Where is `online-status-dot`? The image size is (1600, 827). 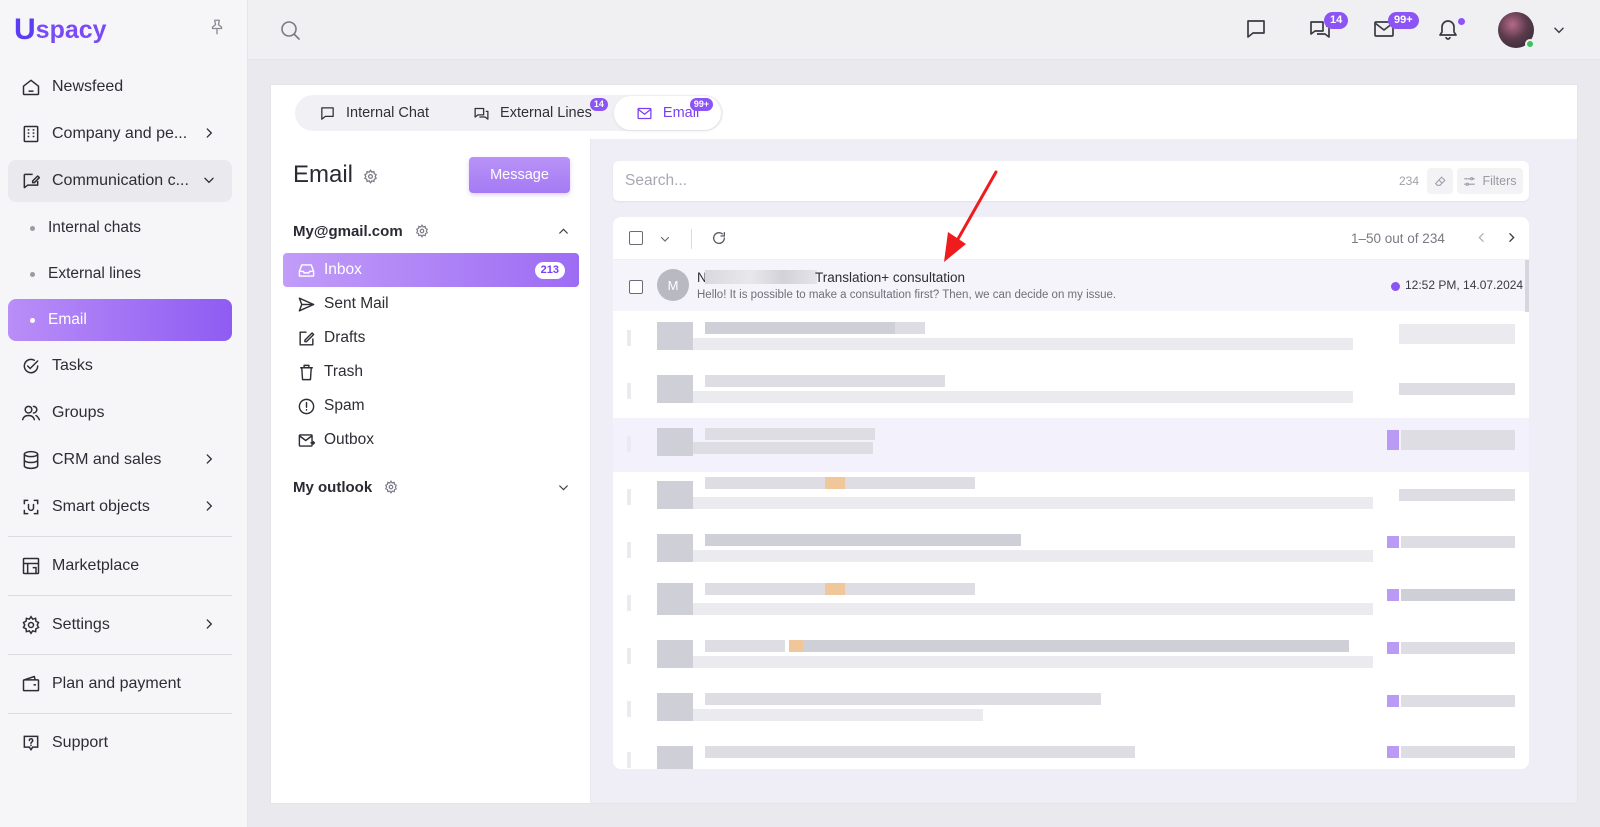 online-status-dot is located at coordinates (1530, 44).